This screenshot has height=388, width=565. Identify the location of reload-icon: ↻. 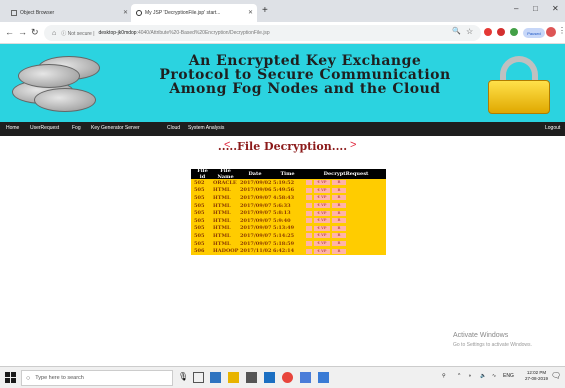
(35, 32).